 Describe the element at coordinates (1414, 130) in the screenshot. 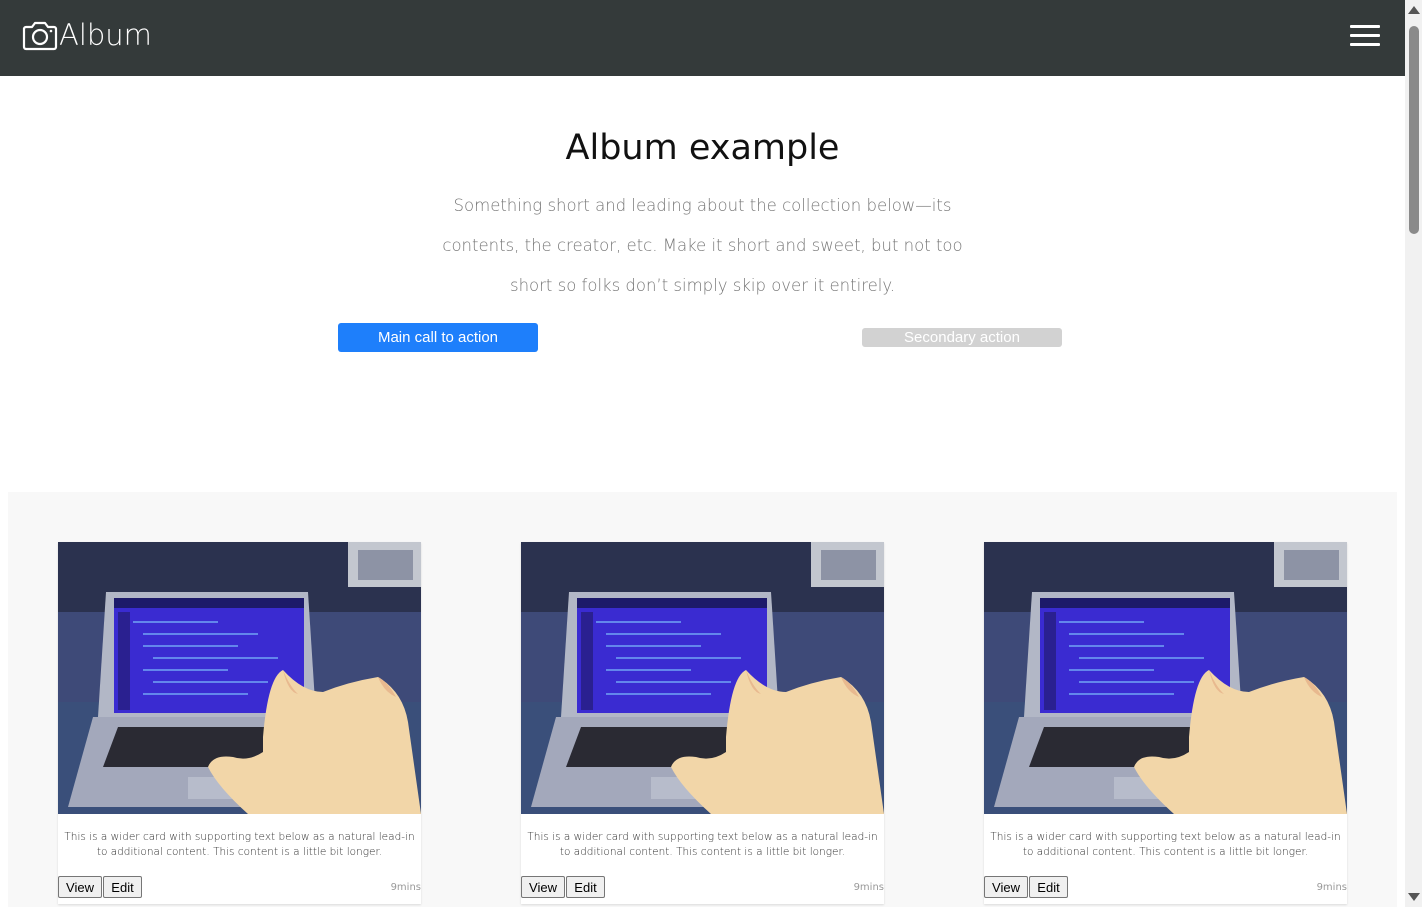

I see `scrollbar-thumb` at that location.